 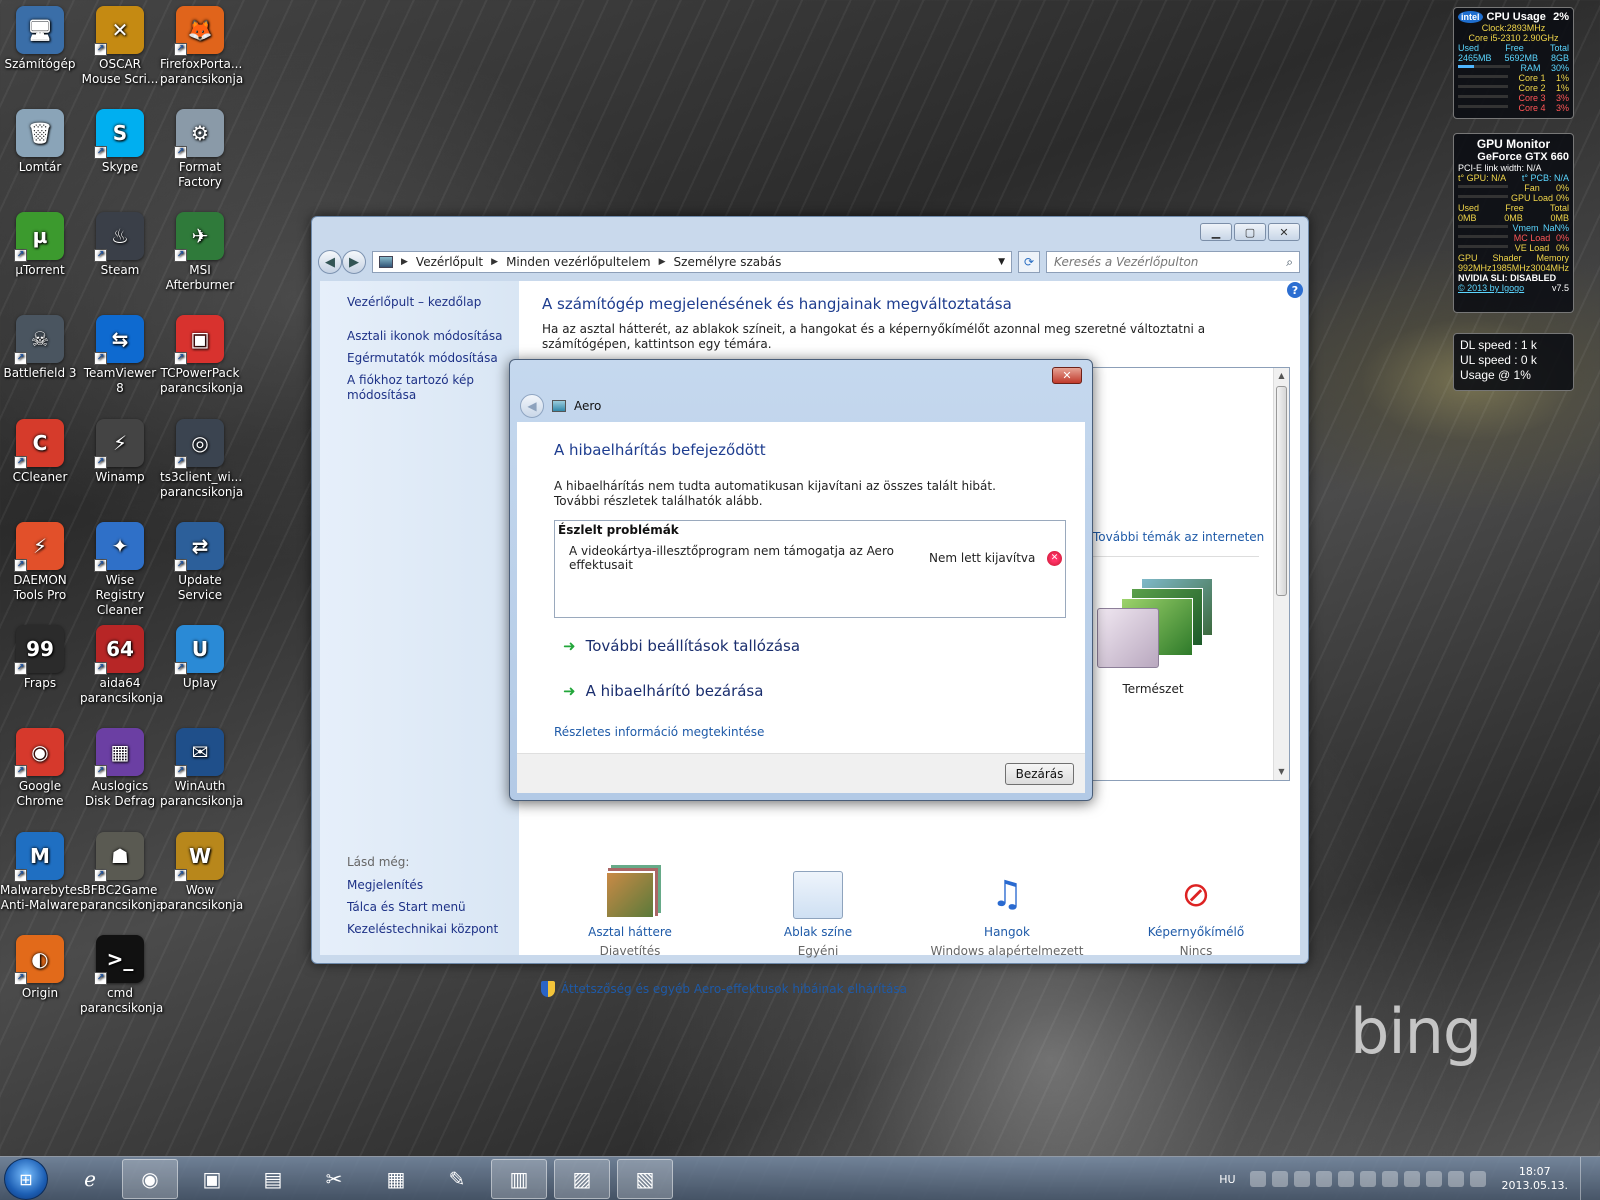 I want to click on network-speed-gadget: DL speed : 1 k UL speed : 0 k Usage @ 1%, so click(x=1513, y=362).